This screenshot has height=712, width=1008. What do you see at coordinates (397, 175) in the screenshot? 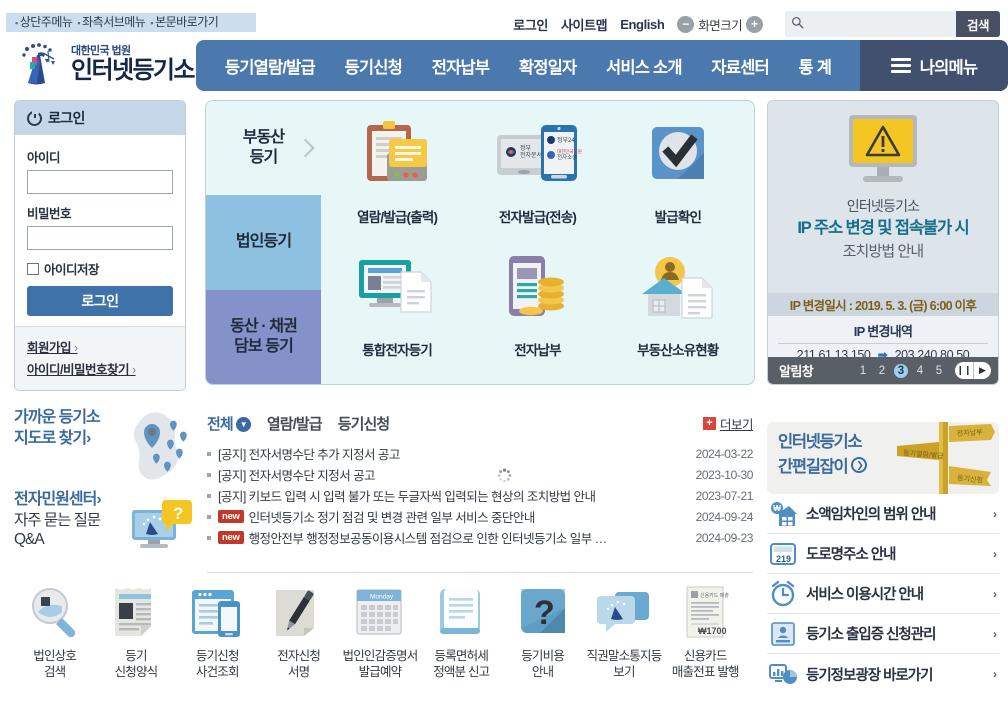
I see `service-item-view-issue: 열람/발급(출력)` at bounding box center [397, 175].